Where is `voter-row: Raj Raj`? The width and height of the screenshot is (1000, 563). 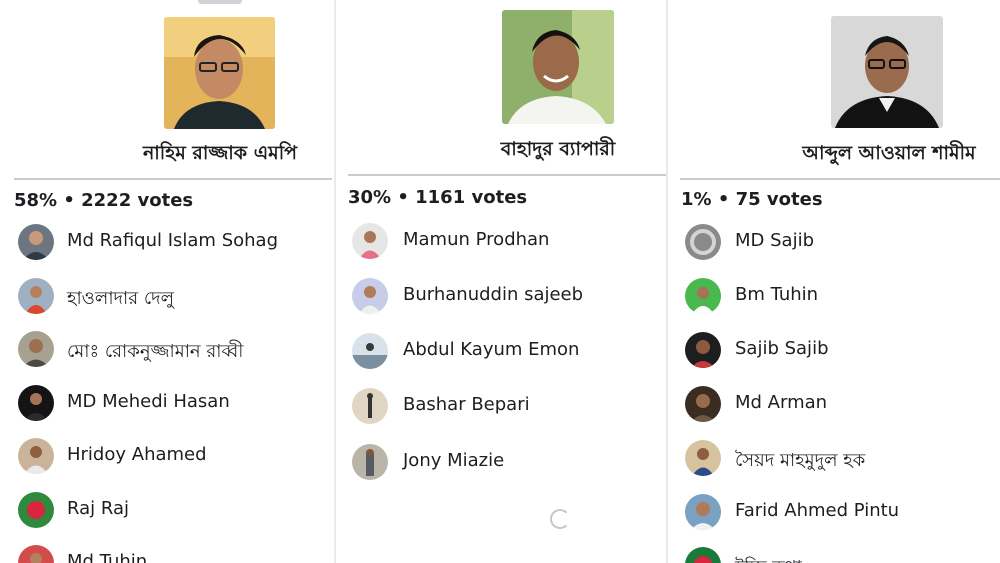
voter-row: Raj Raj is located at coordinates (167, 510).